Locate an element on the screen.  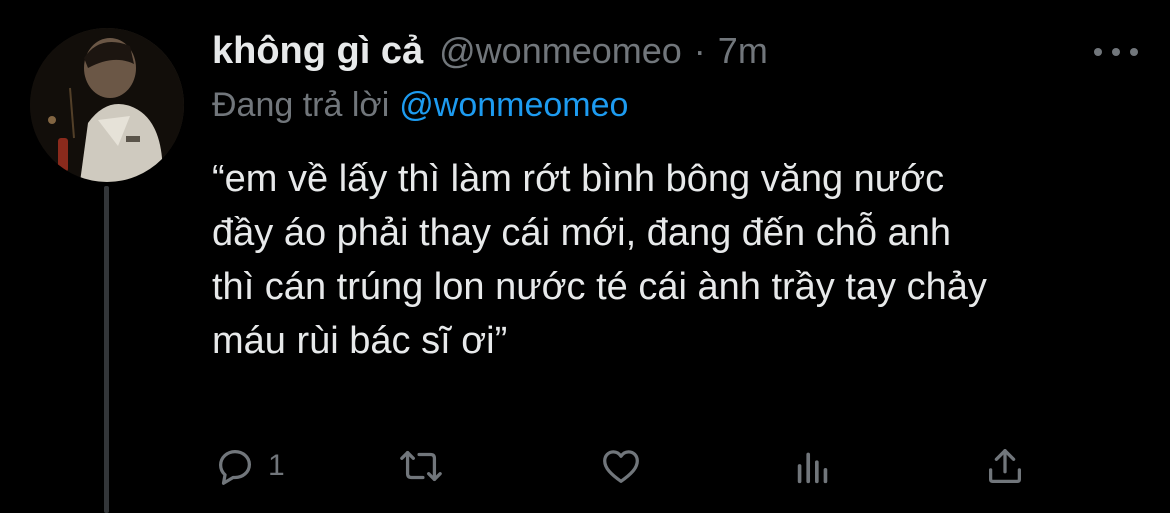
like-heart-icon is located at coordinates (621, 466).